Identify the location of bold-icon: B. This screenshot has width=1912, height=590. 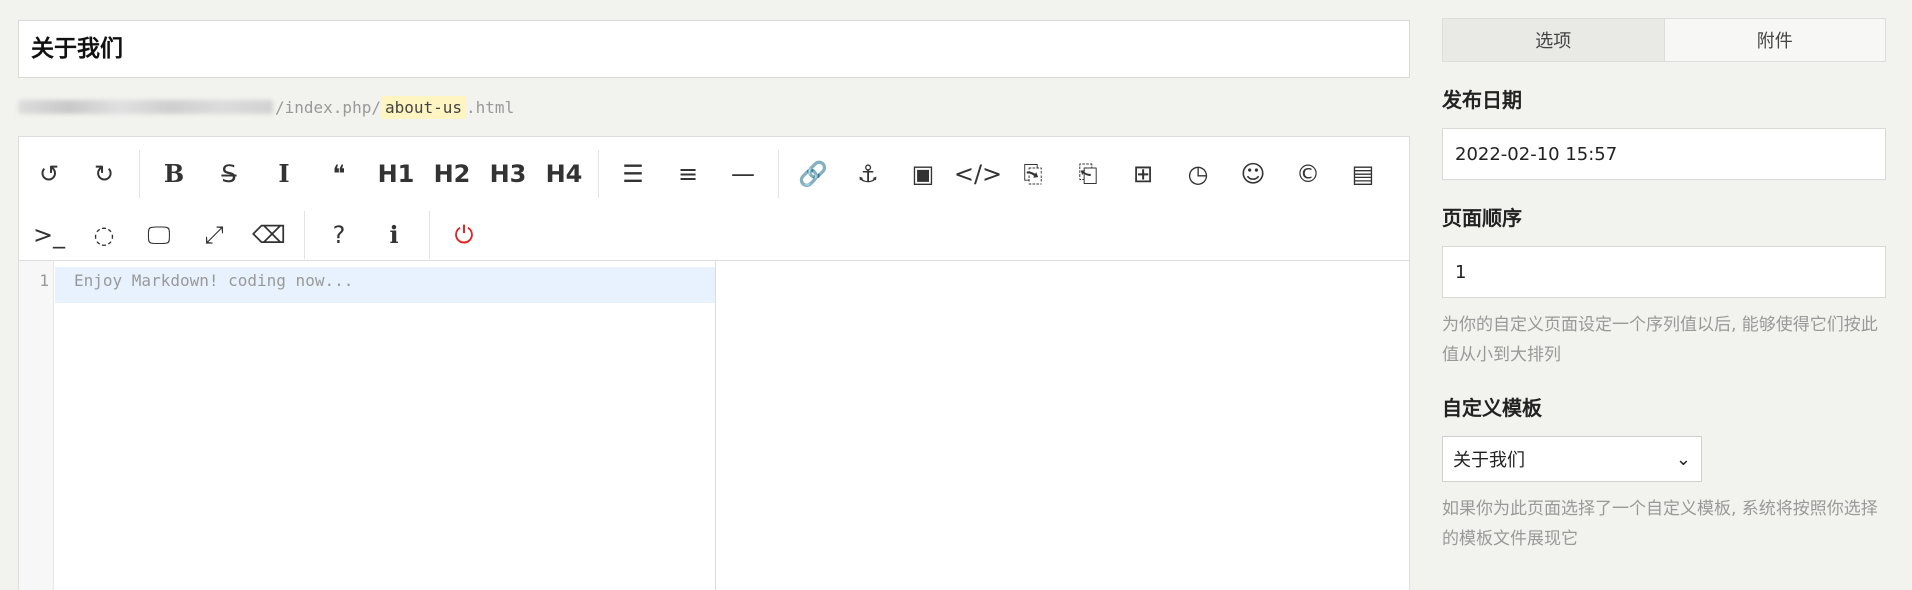
(174, 174).